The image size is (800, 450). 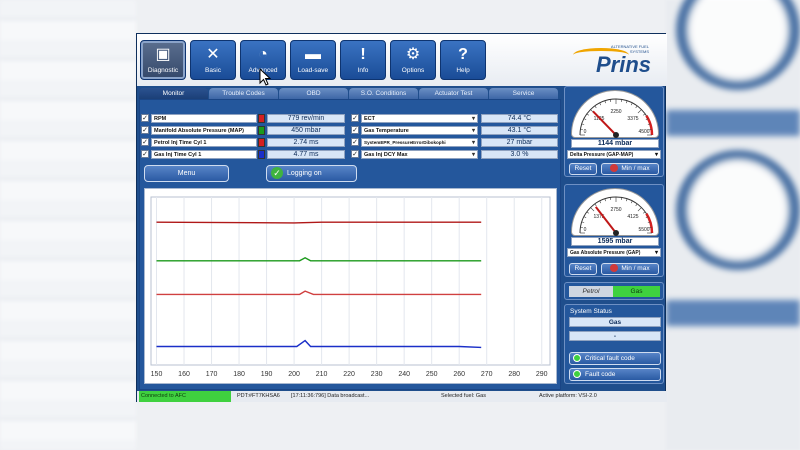 I want to click on tab-service: Service, so click(x=523, y=93).